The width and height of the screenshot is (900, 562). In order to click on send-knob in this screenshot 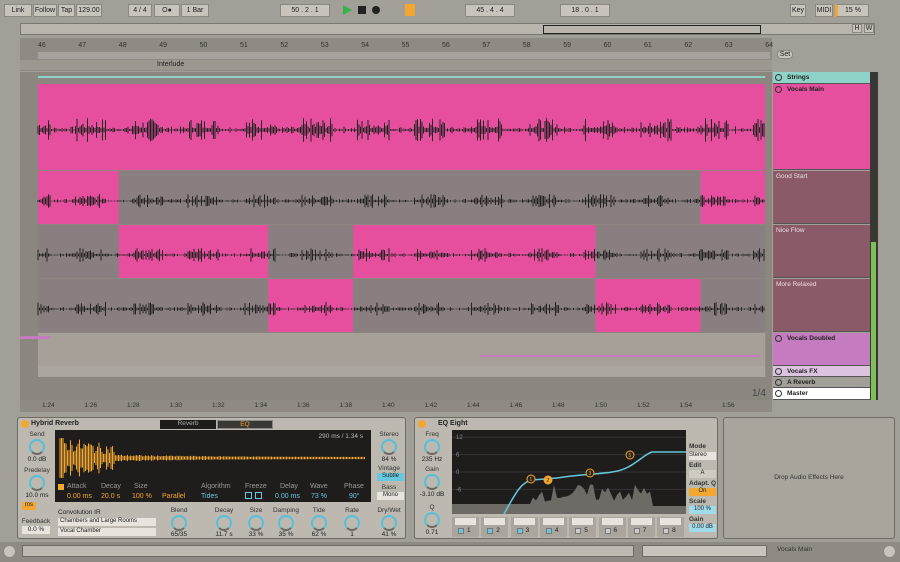, I will do `click(37, 447)`.